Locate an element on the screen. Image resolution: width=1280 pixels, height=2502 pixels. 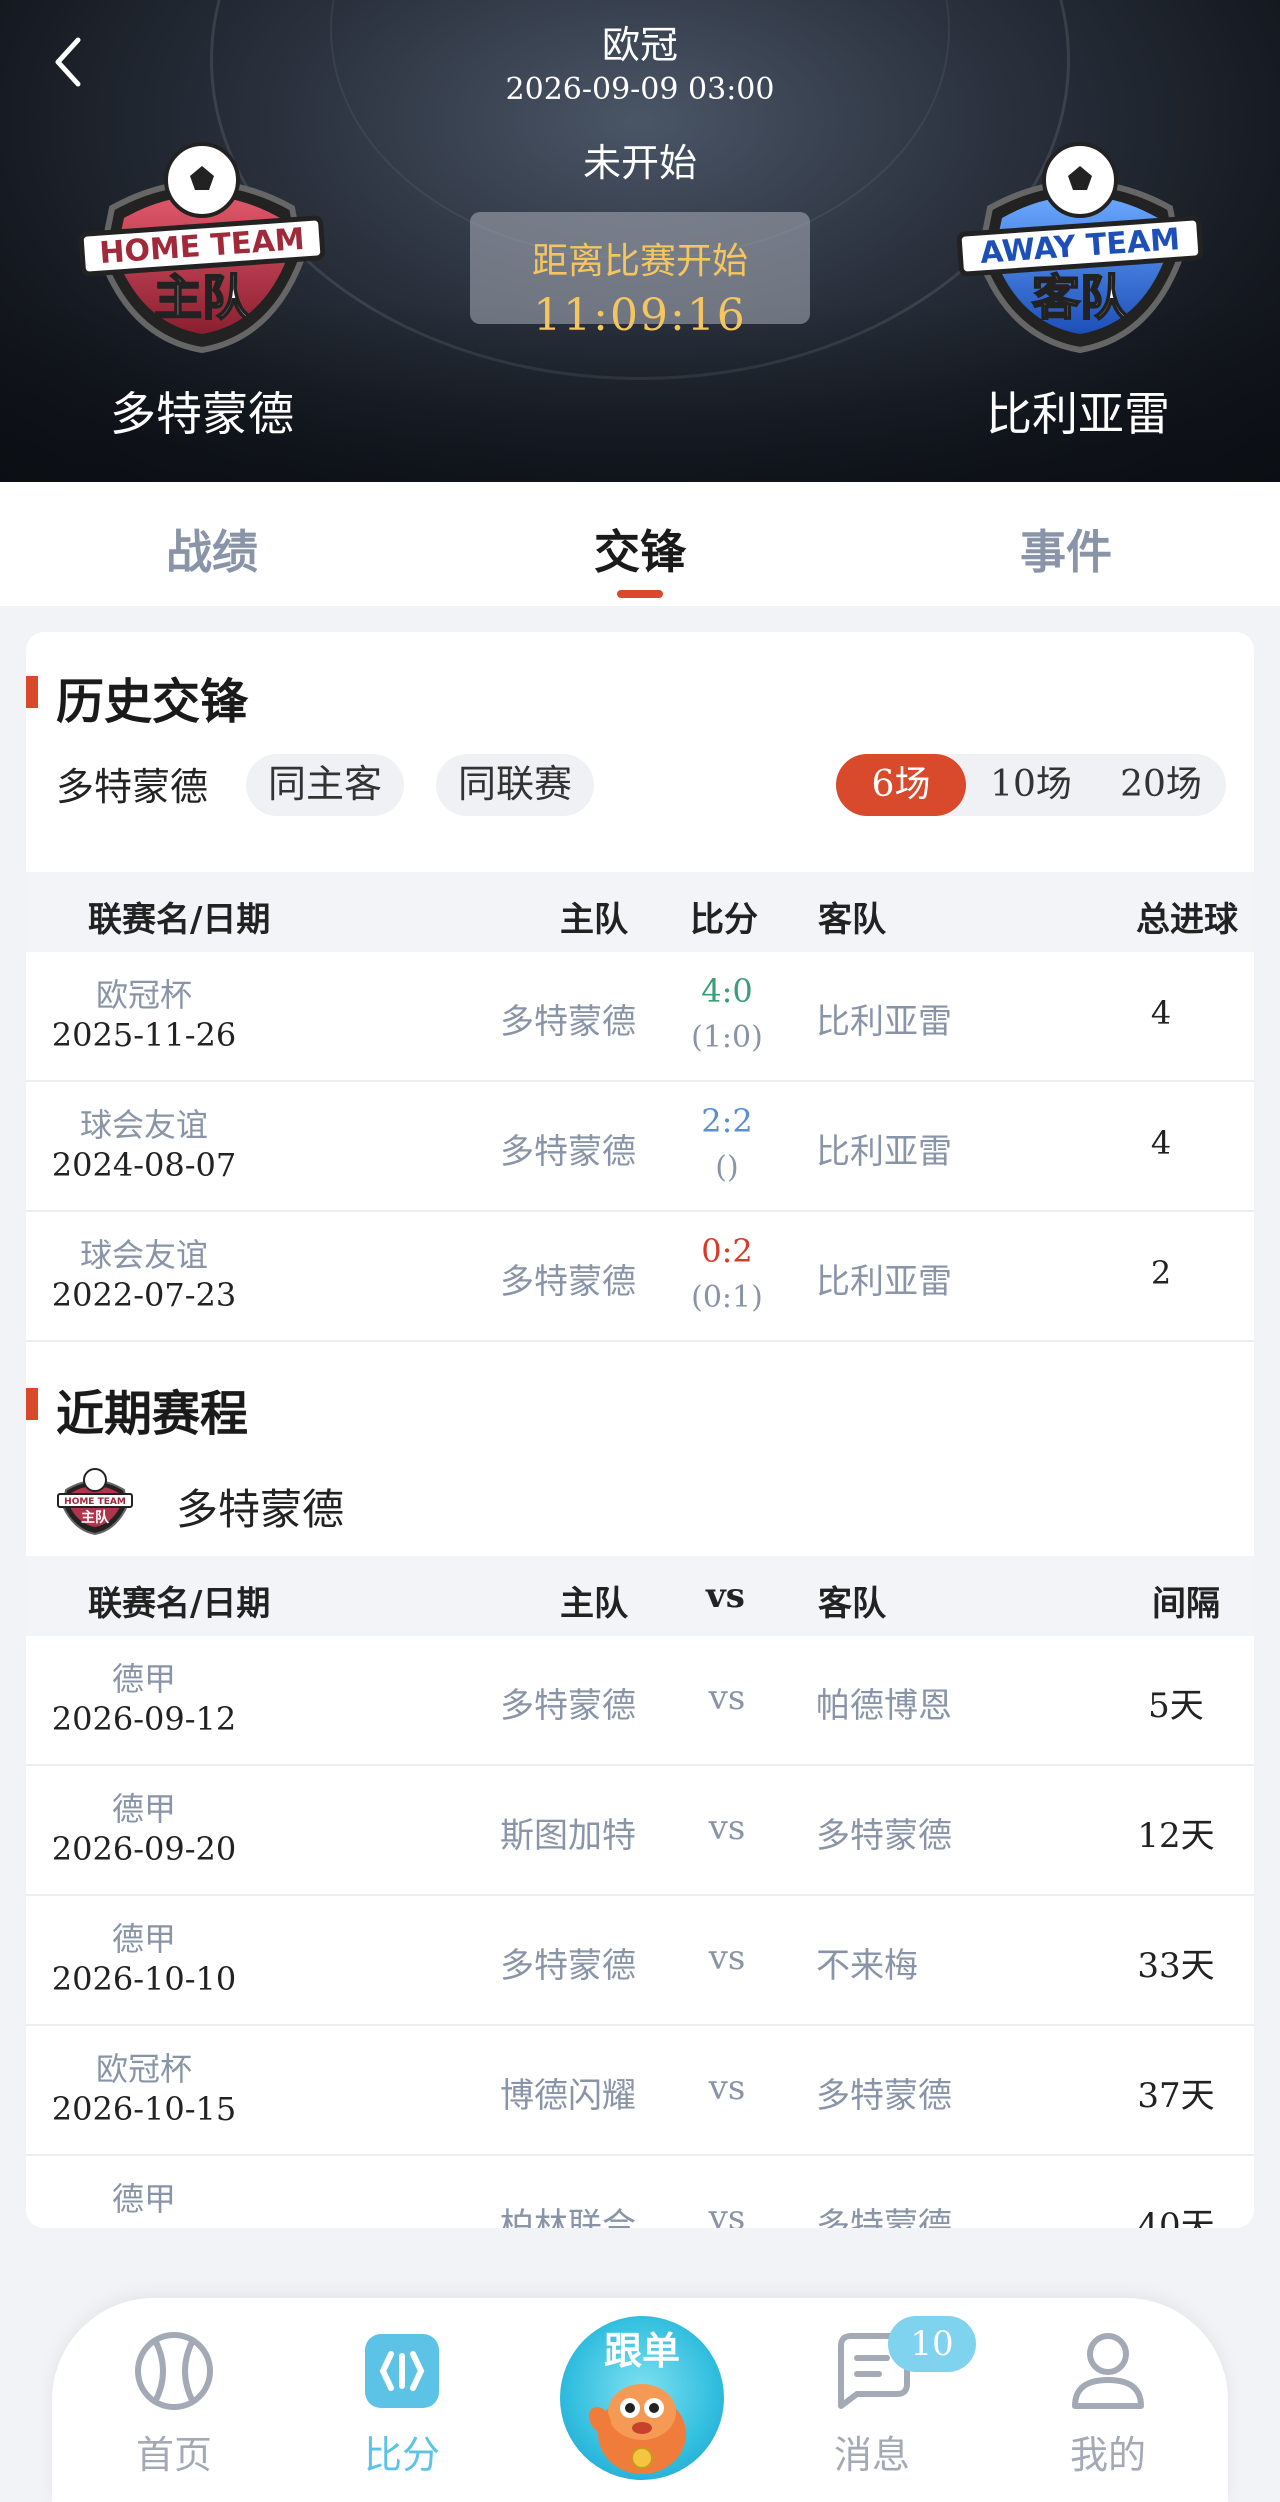
fixture-row: 德甲 2026-10-10 多特蒙德 vs 不来梅 33天 is located at coordinates (640, 1961).